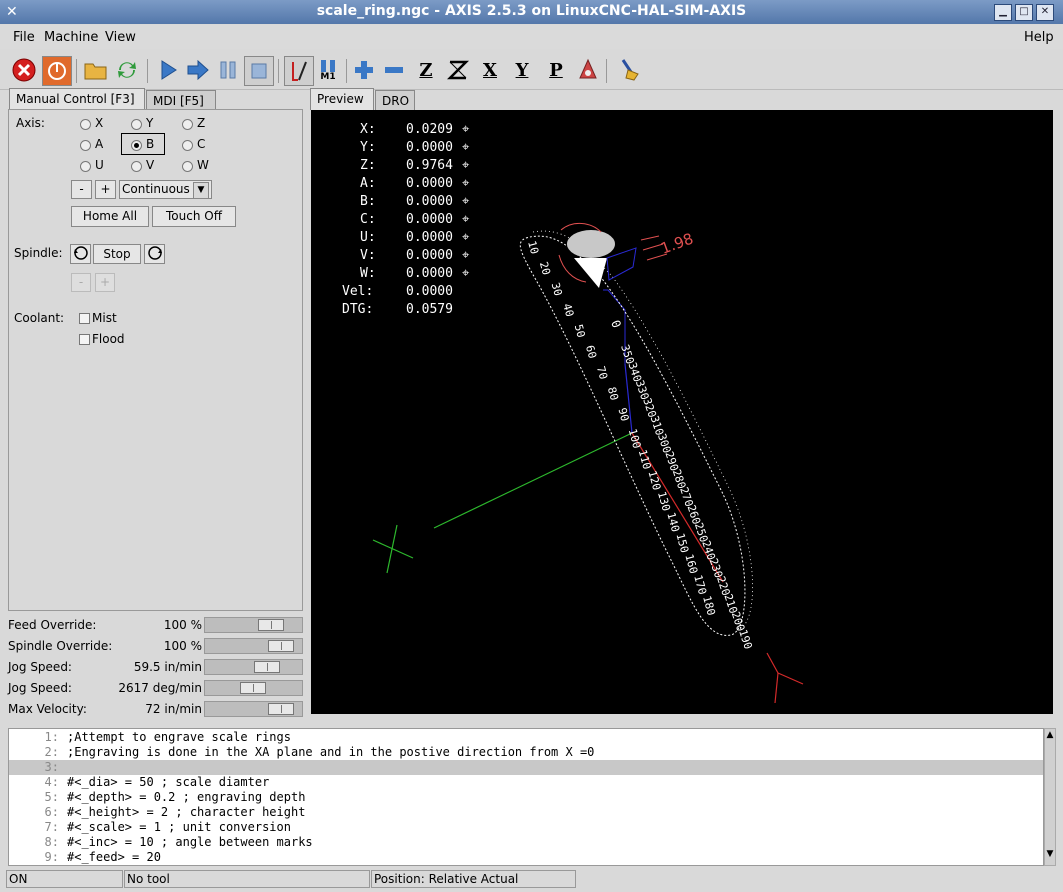 This screenshot has width=1063, height=892. What do you see at coordinates (591, 244) in the screenshot?
I see `tool-cone-top` at bounding box center [591, 244].